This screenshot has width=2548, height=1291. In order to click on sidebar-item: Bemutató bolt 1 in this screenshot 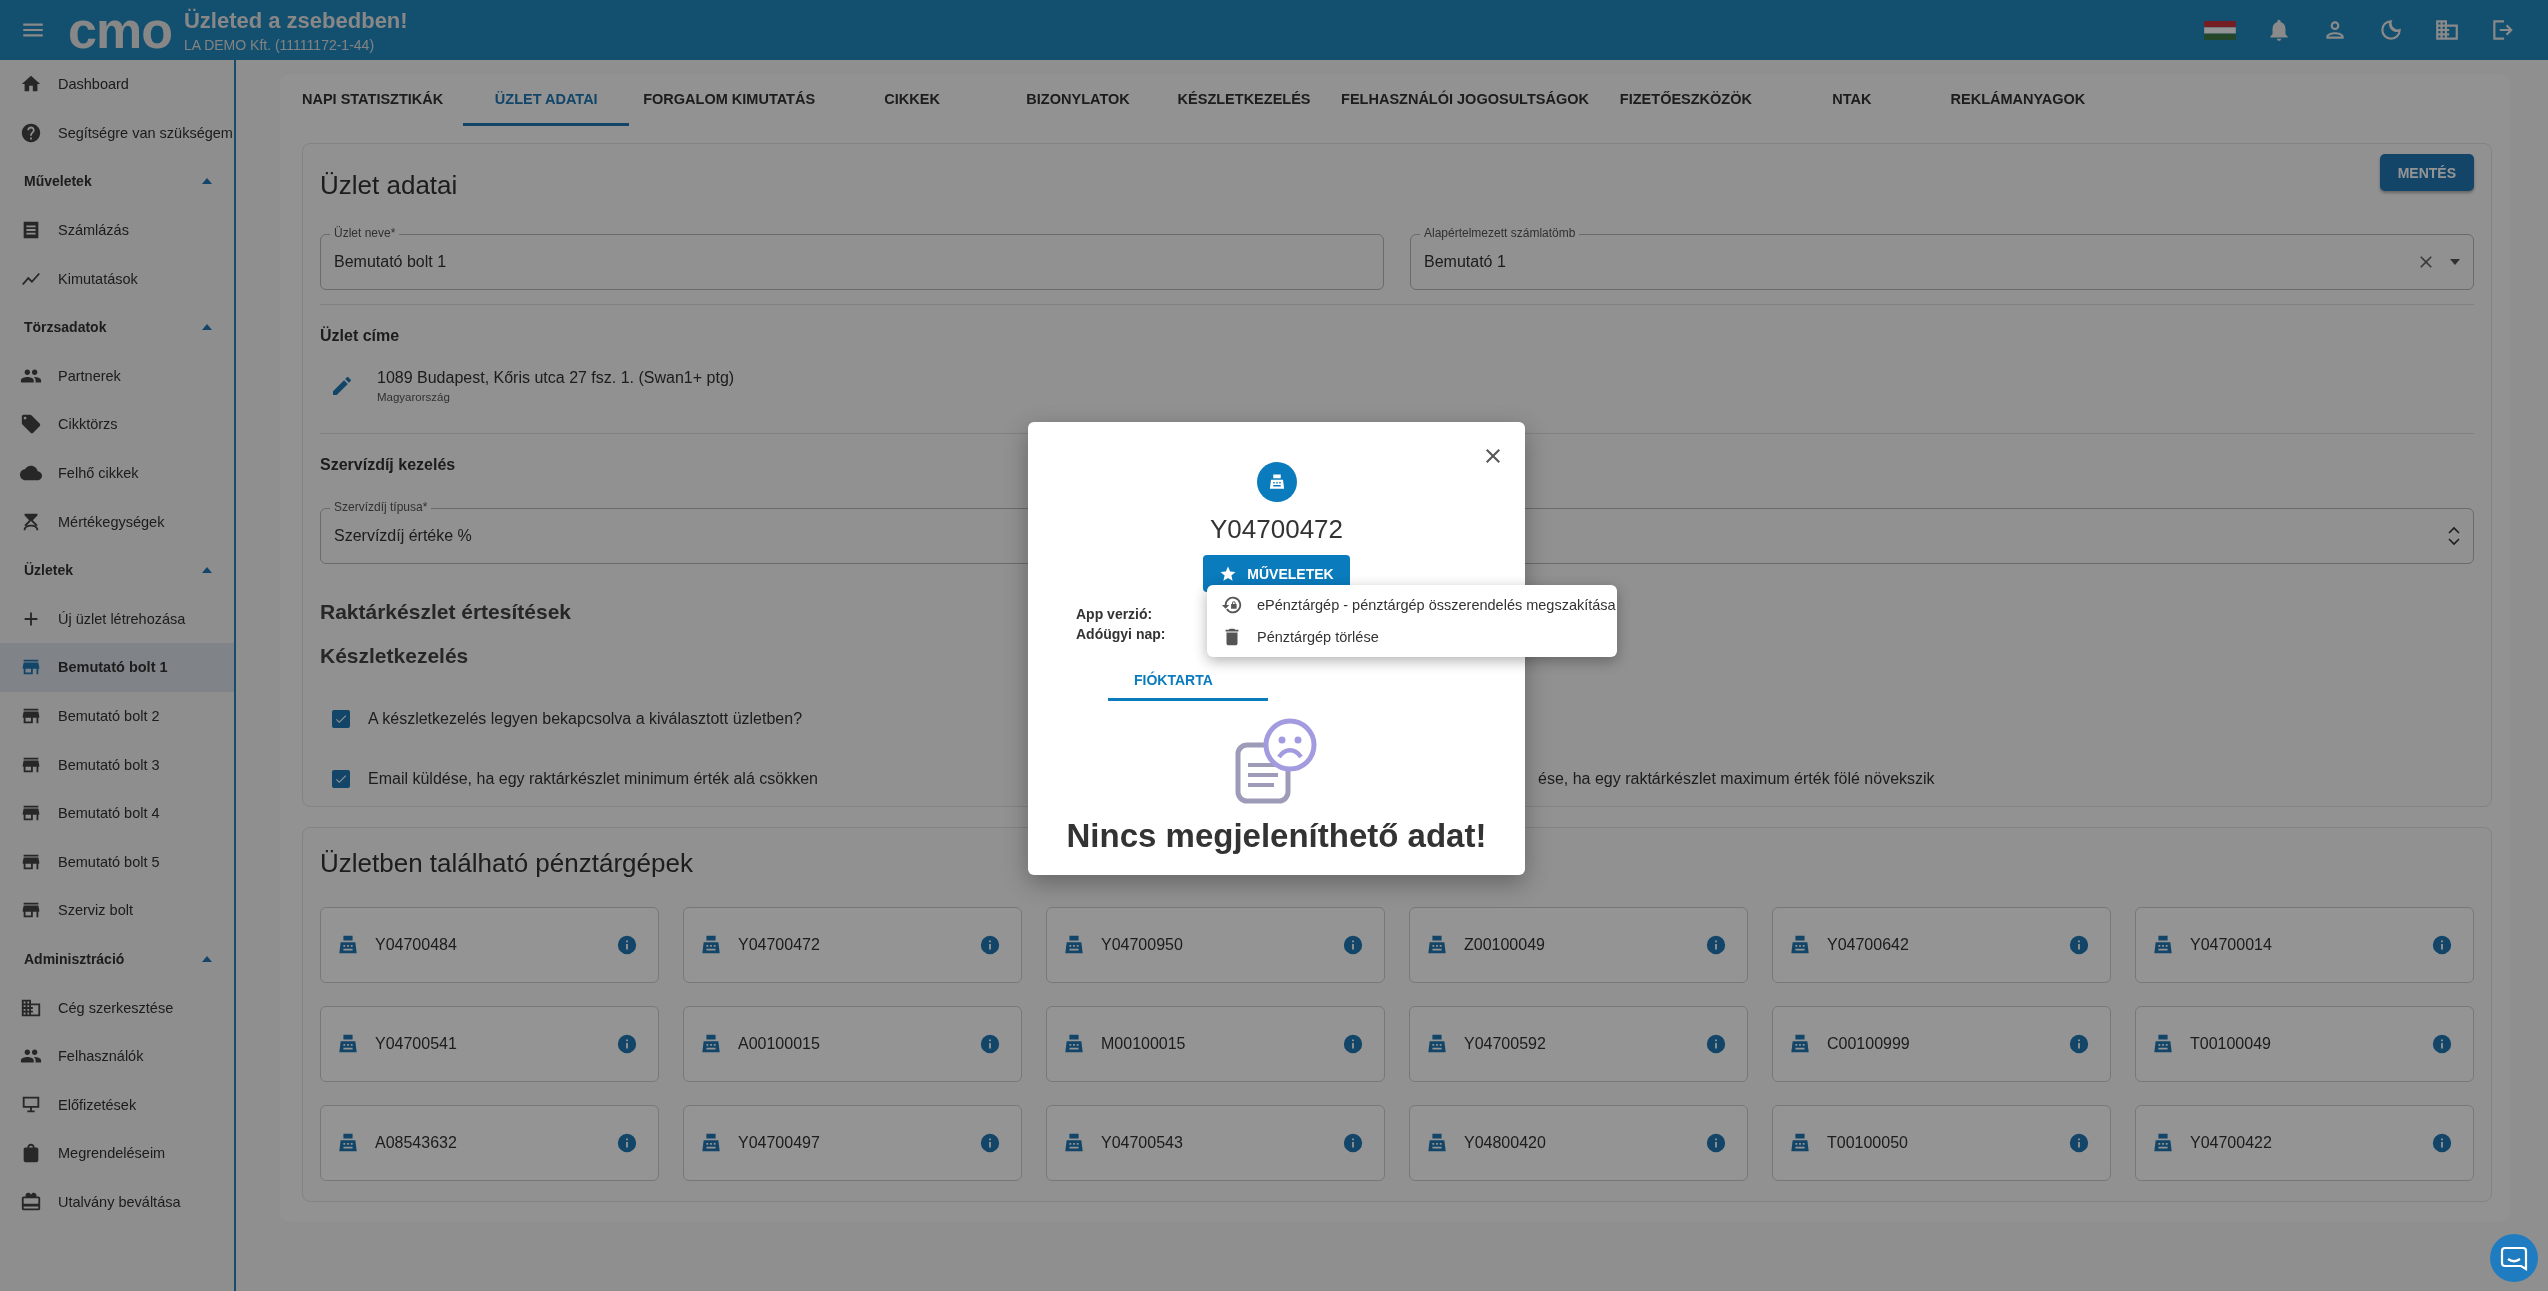, I will do `click(117, 667)`.